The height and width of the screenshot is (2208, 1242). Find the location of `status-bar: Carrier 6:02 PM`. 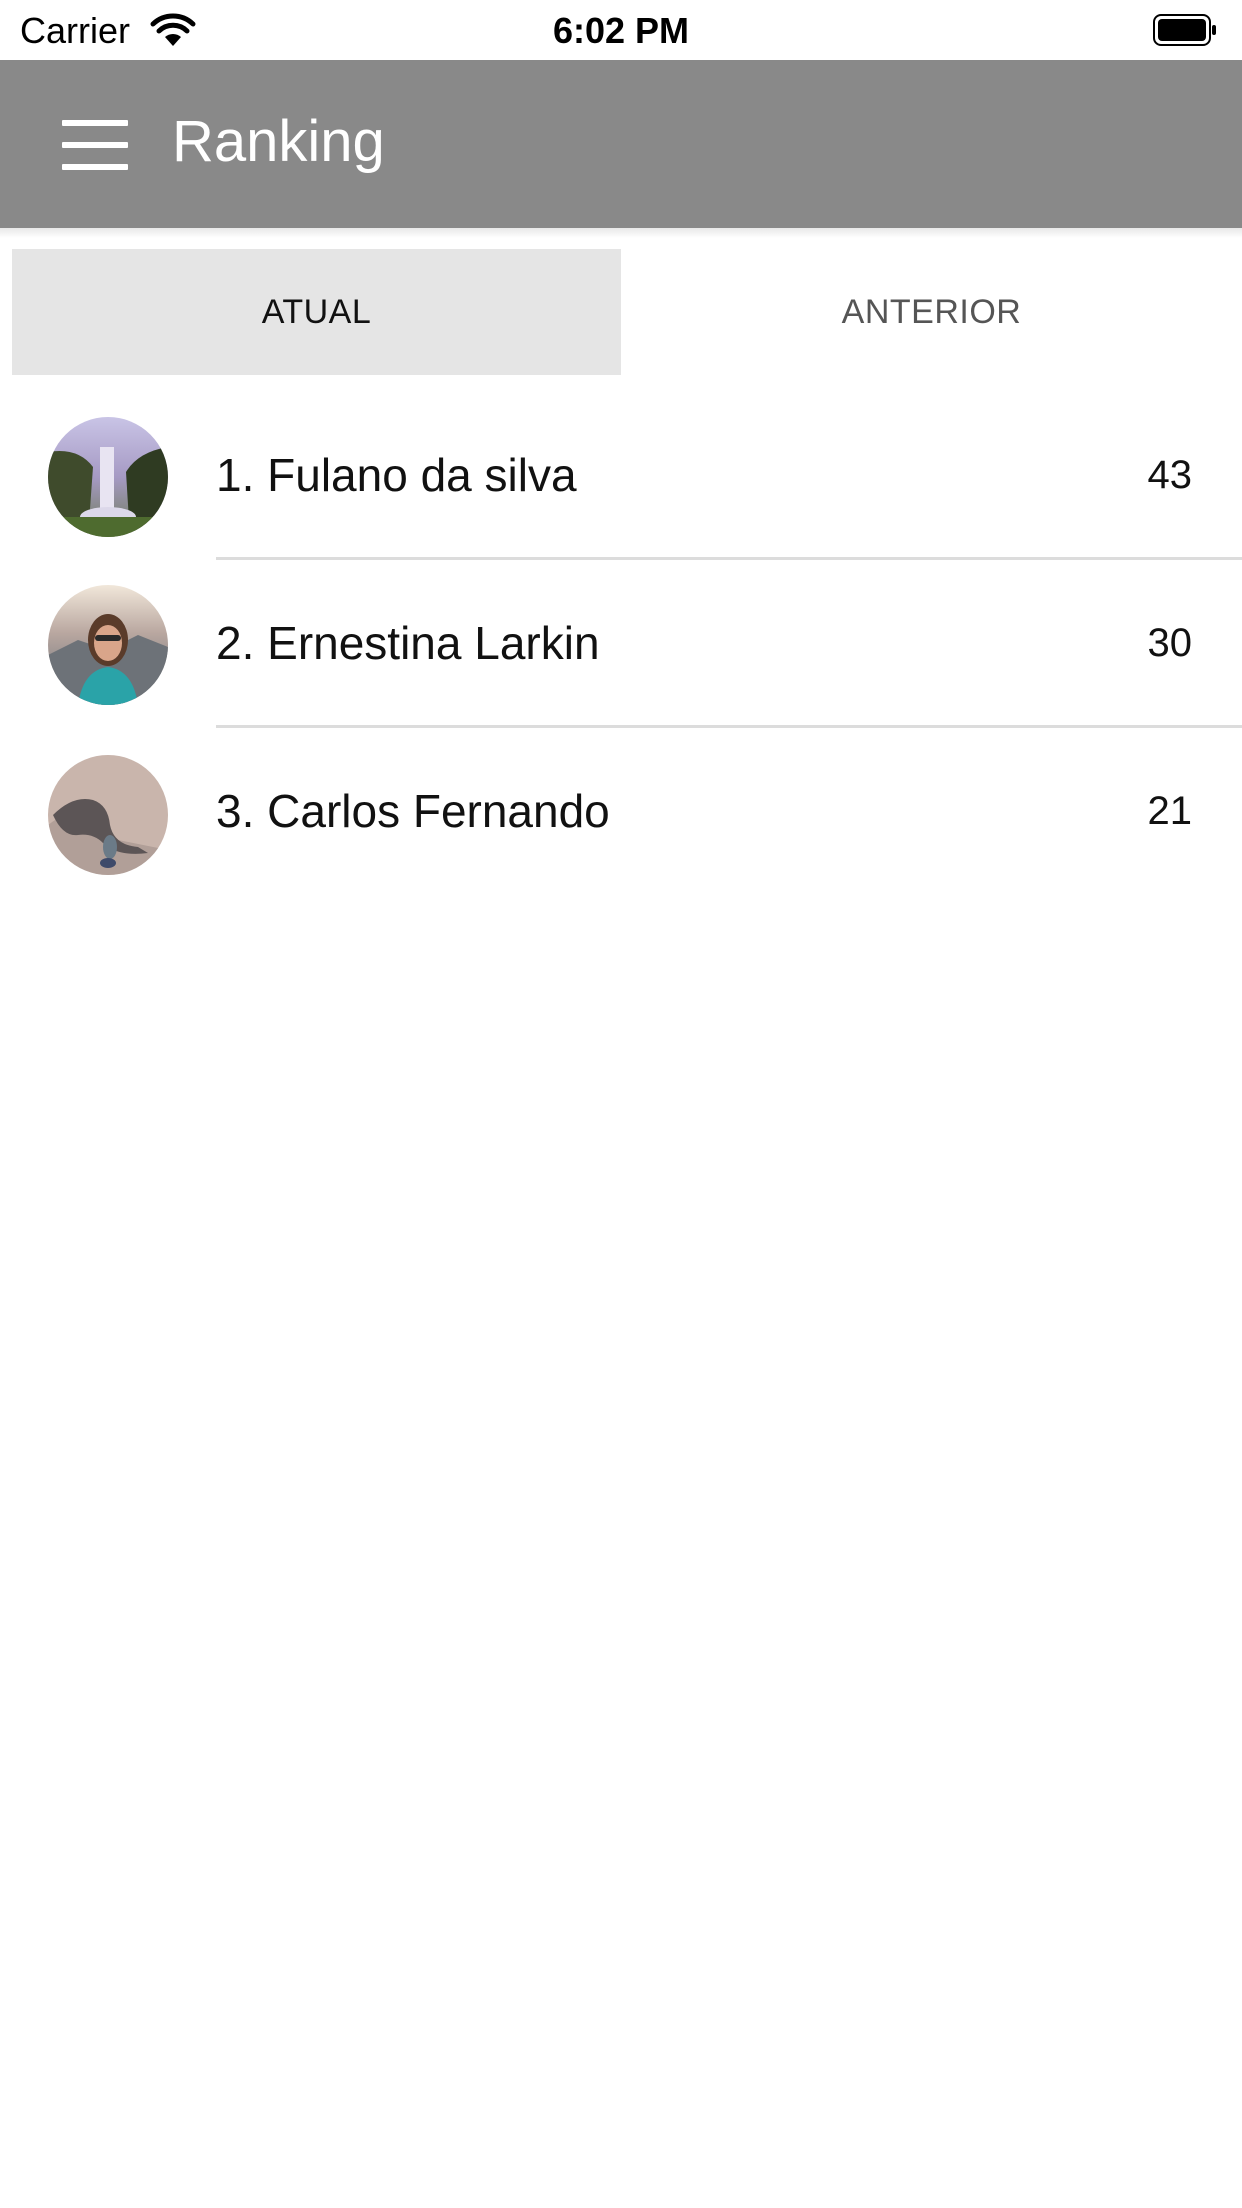

status-bar: Carrier 6:02 PM is located at coordinates (621, 30).